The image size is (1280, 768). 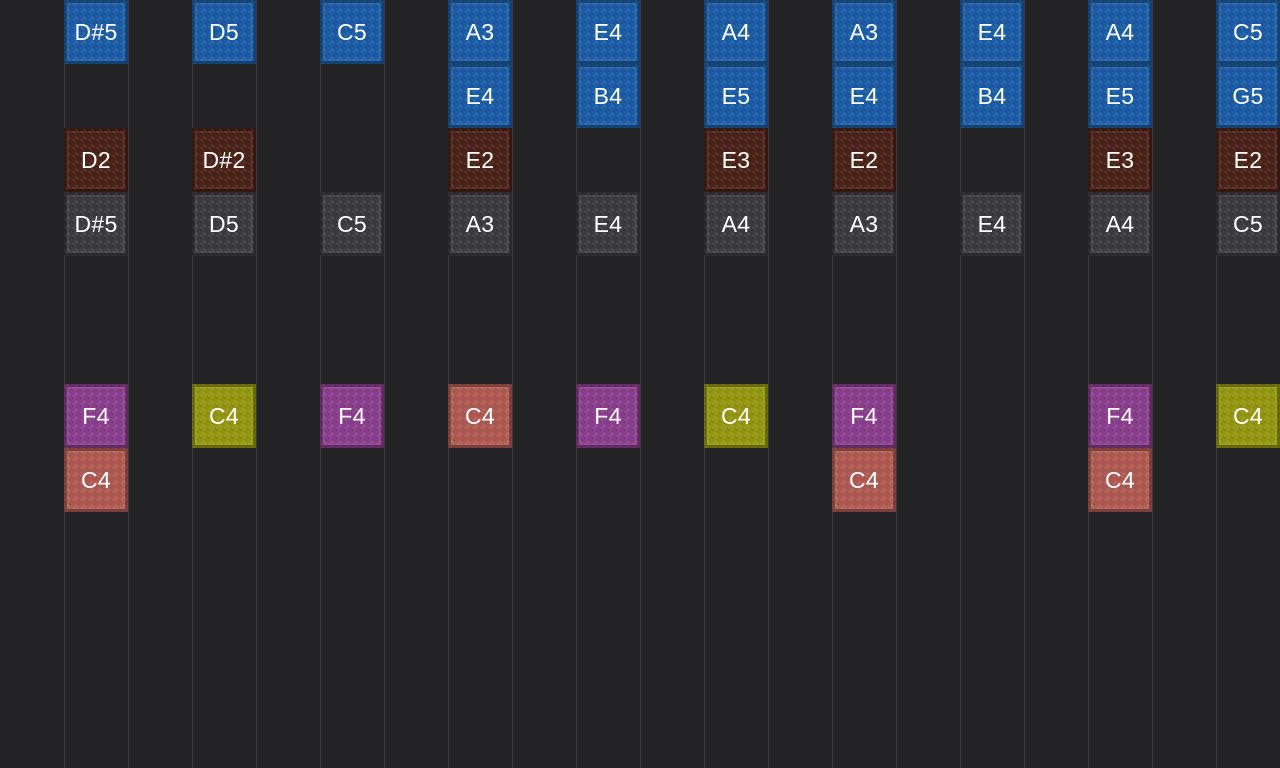 I want to click on note-label: D2, so click(x=95, y=159).